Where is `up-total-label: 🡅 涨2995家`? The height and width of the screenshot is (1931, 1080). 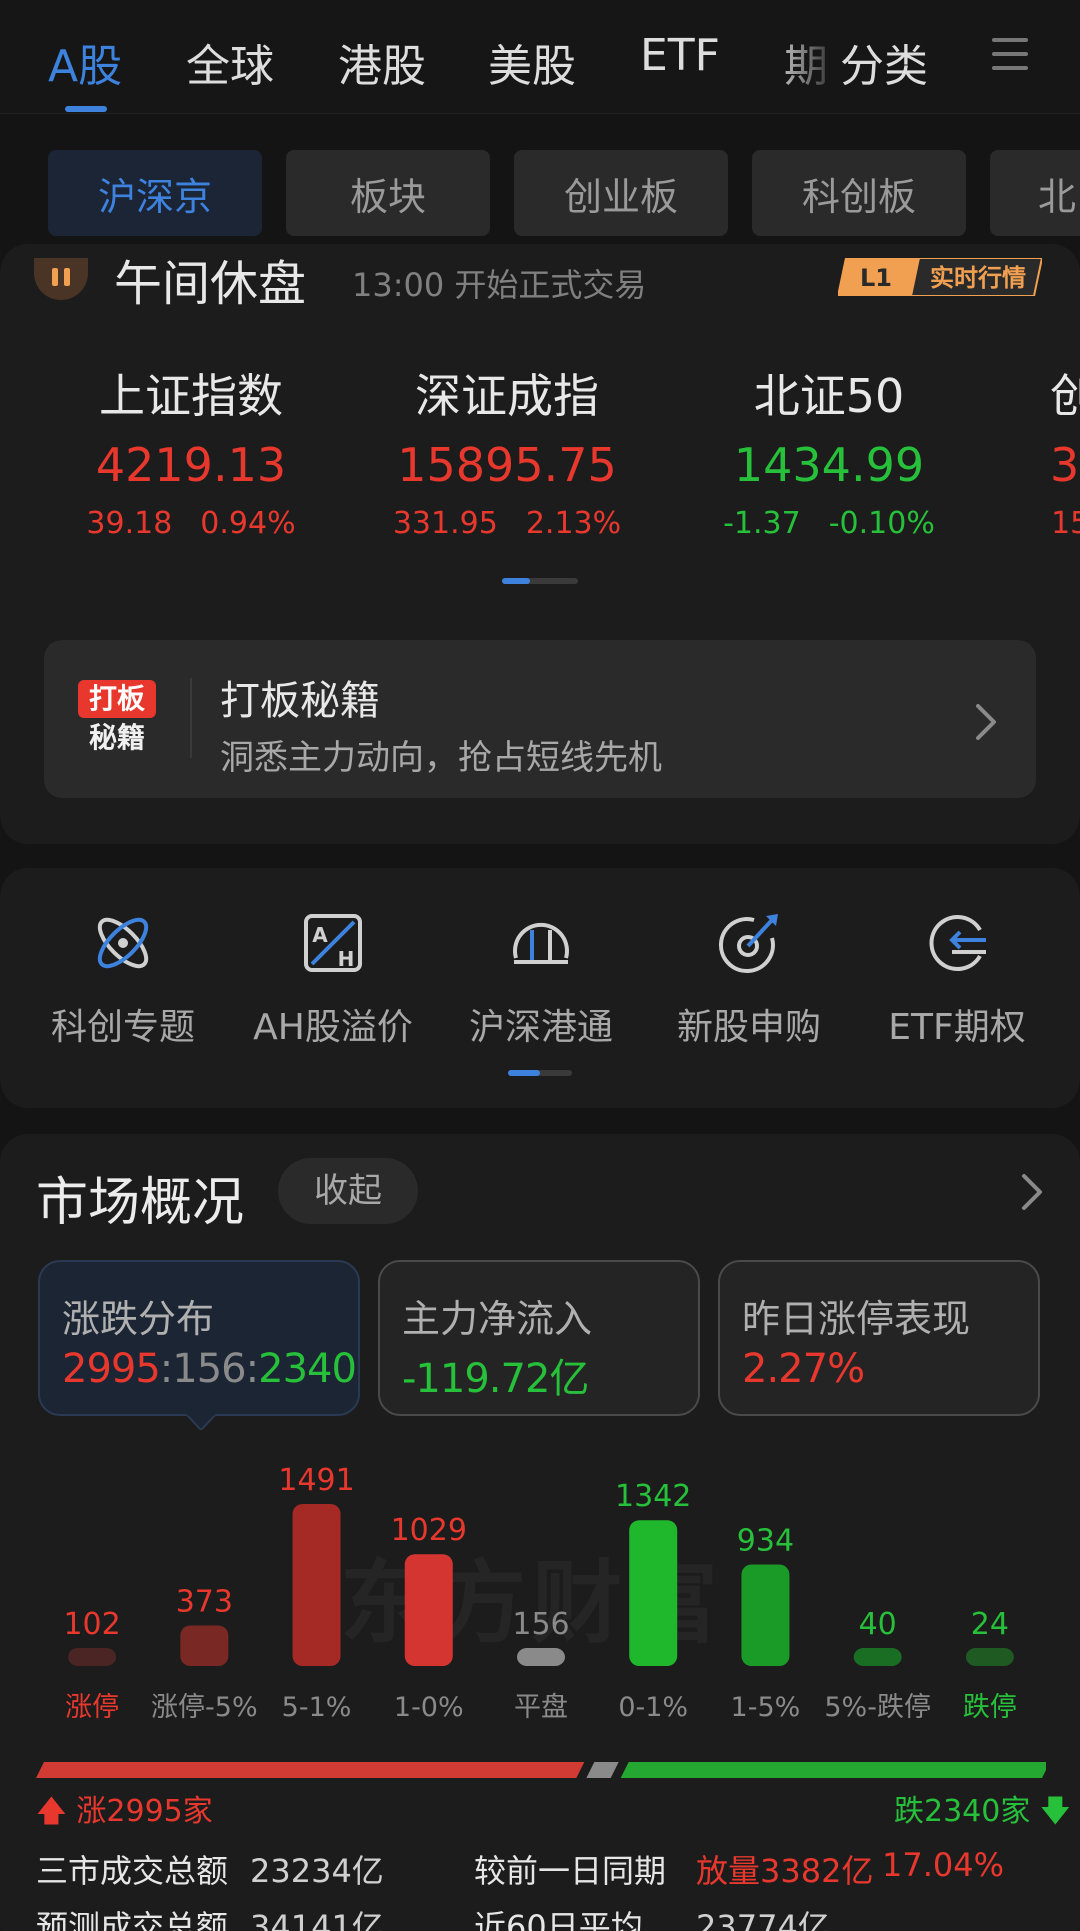 up-total-label: 🡅 涨2995家 is located at coordinates (124, 1813).